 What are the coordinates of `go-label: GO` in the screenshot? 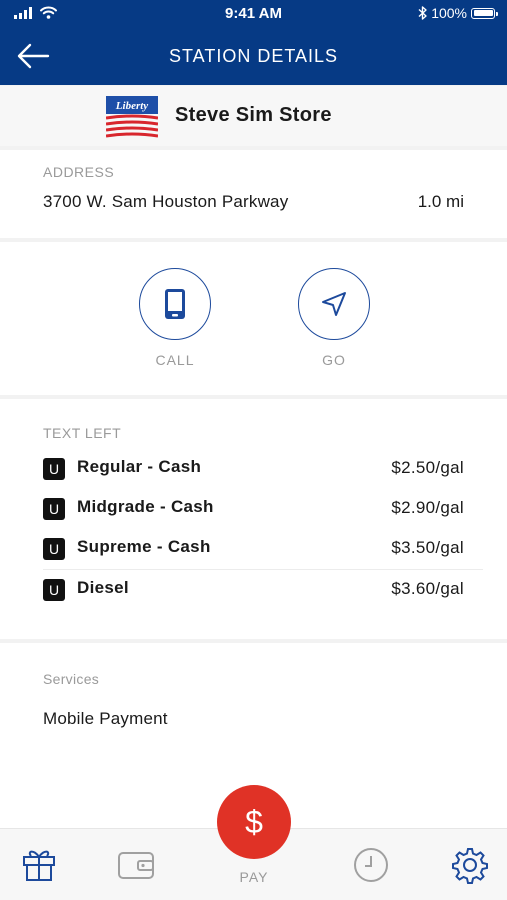 It's located at (334, 360).